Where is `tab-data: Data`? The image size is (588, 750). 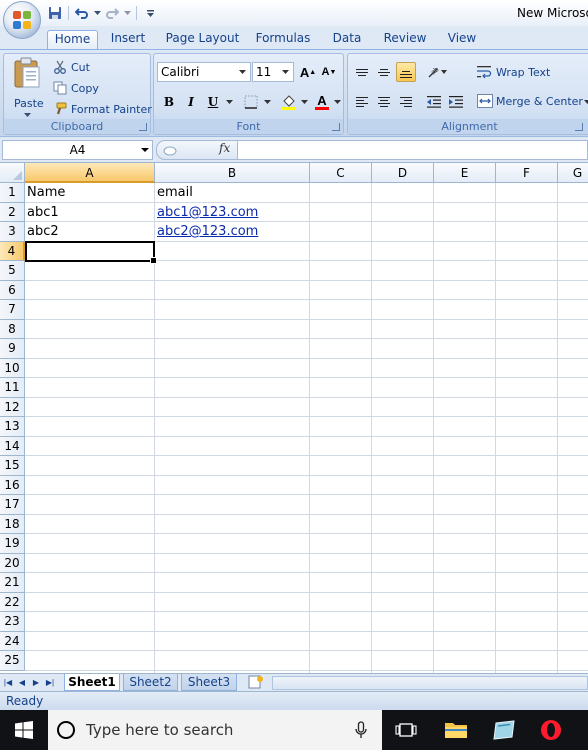
tab-data: Data is located at coordinates (347, 39).